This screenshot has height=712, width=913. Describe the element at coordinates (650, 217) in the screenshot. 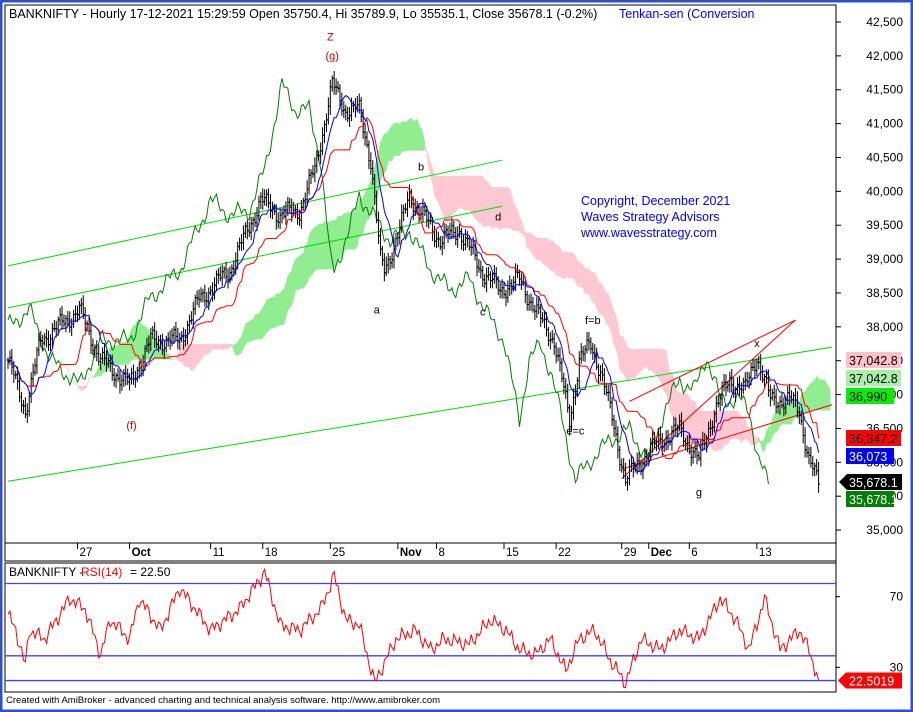

I see `copyright-line: Waves Strategy Advisors` at that location.